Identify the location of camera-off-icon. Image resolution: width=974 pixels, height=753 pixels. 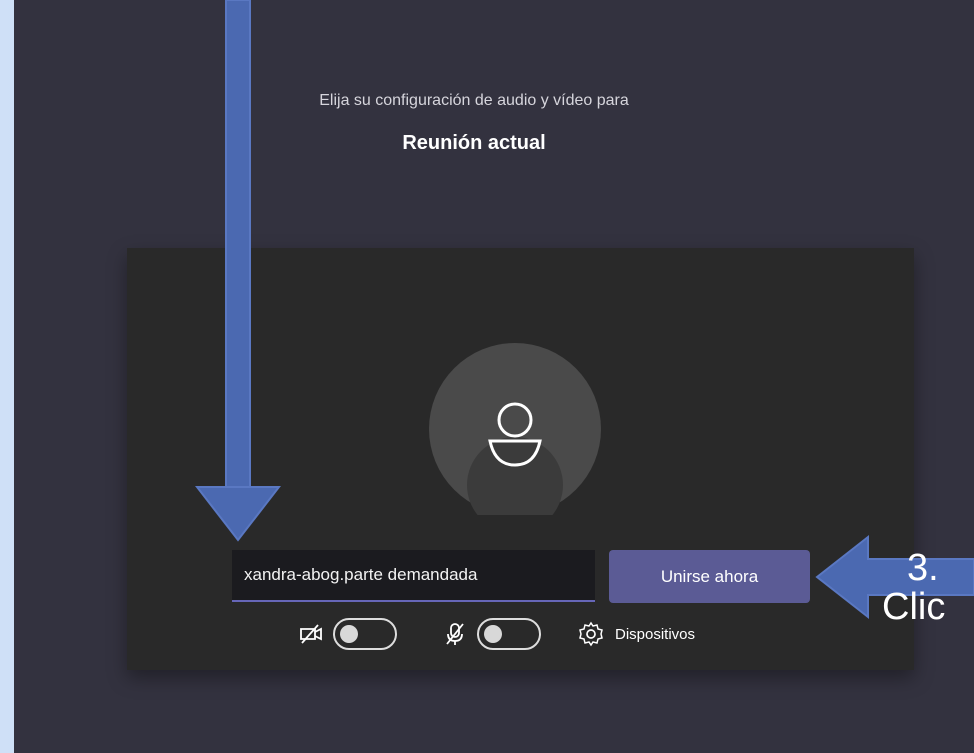
(311, 634).